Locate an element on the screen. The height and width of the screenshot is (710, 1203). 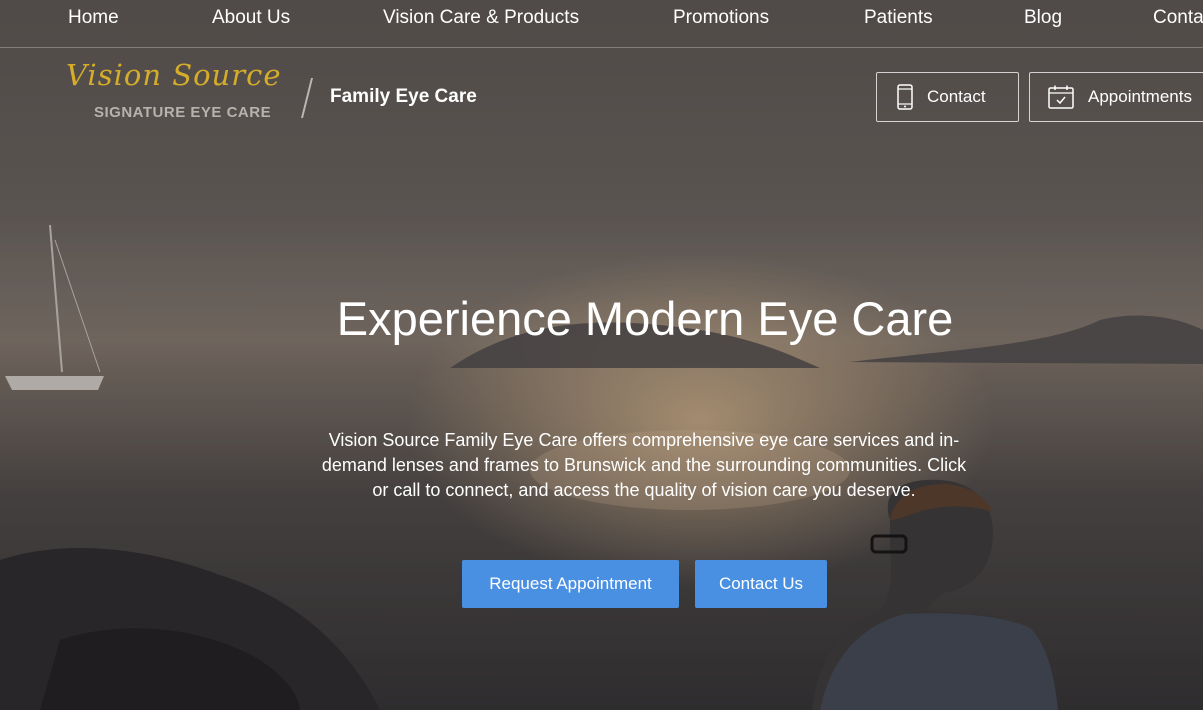
header-contact-button: Contact is located at coordinates (947, 97).